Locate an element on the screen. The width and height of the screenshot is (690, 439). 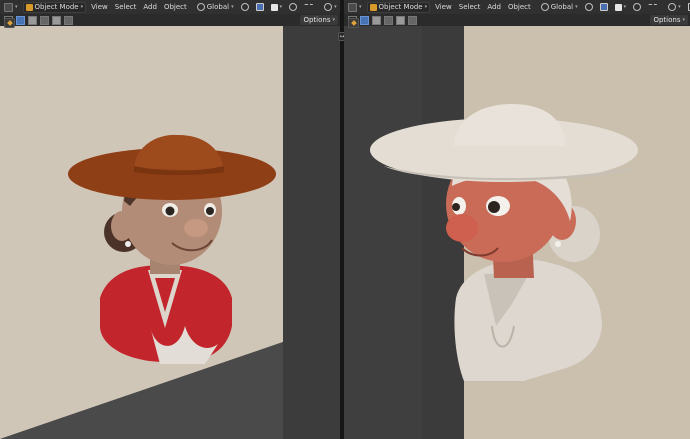
tool-settings-right: Options ▾ is located at coordinates (517, 20).